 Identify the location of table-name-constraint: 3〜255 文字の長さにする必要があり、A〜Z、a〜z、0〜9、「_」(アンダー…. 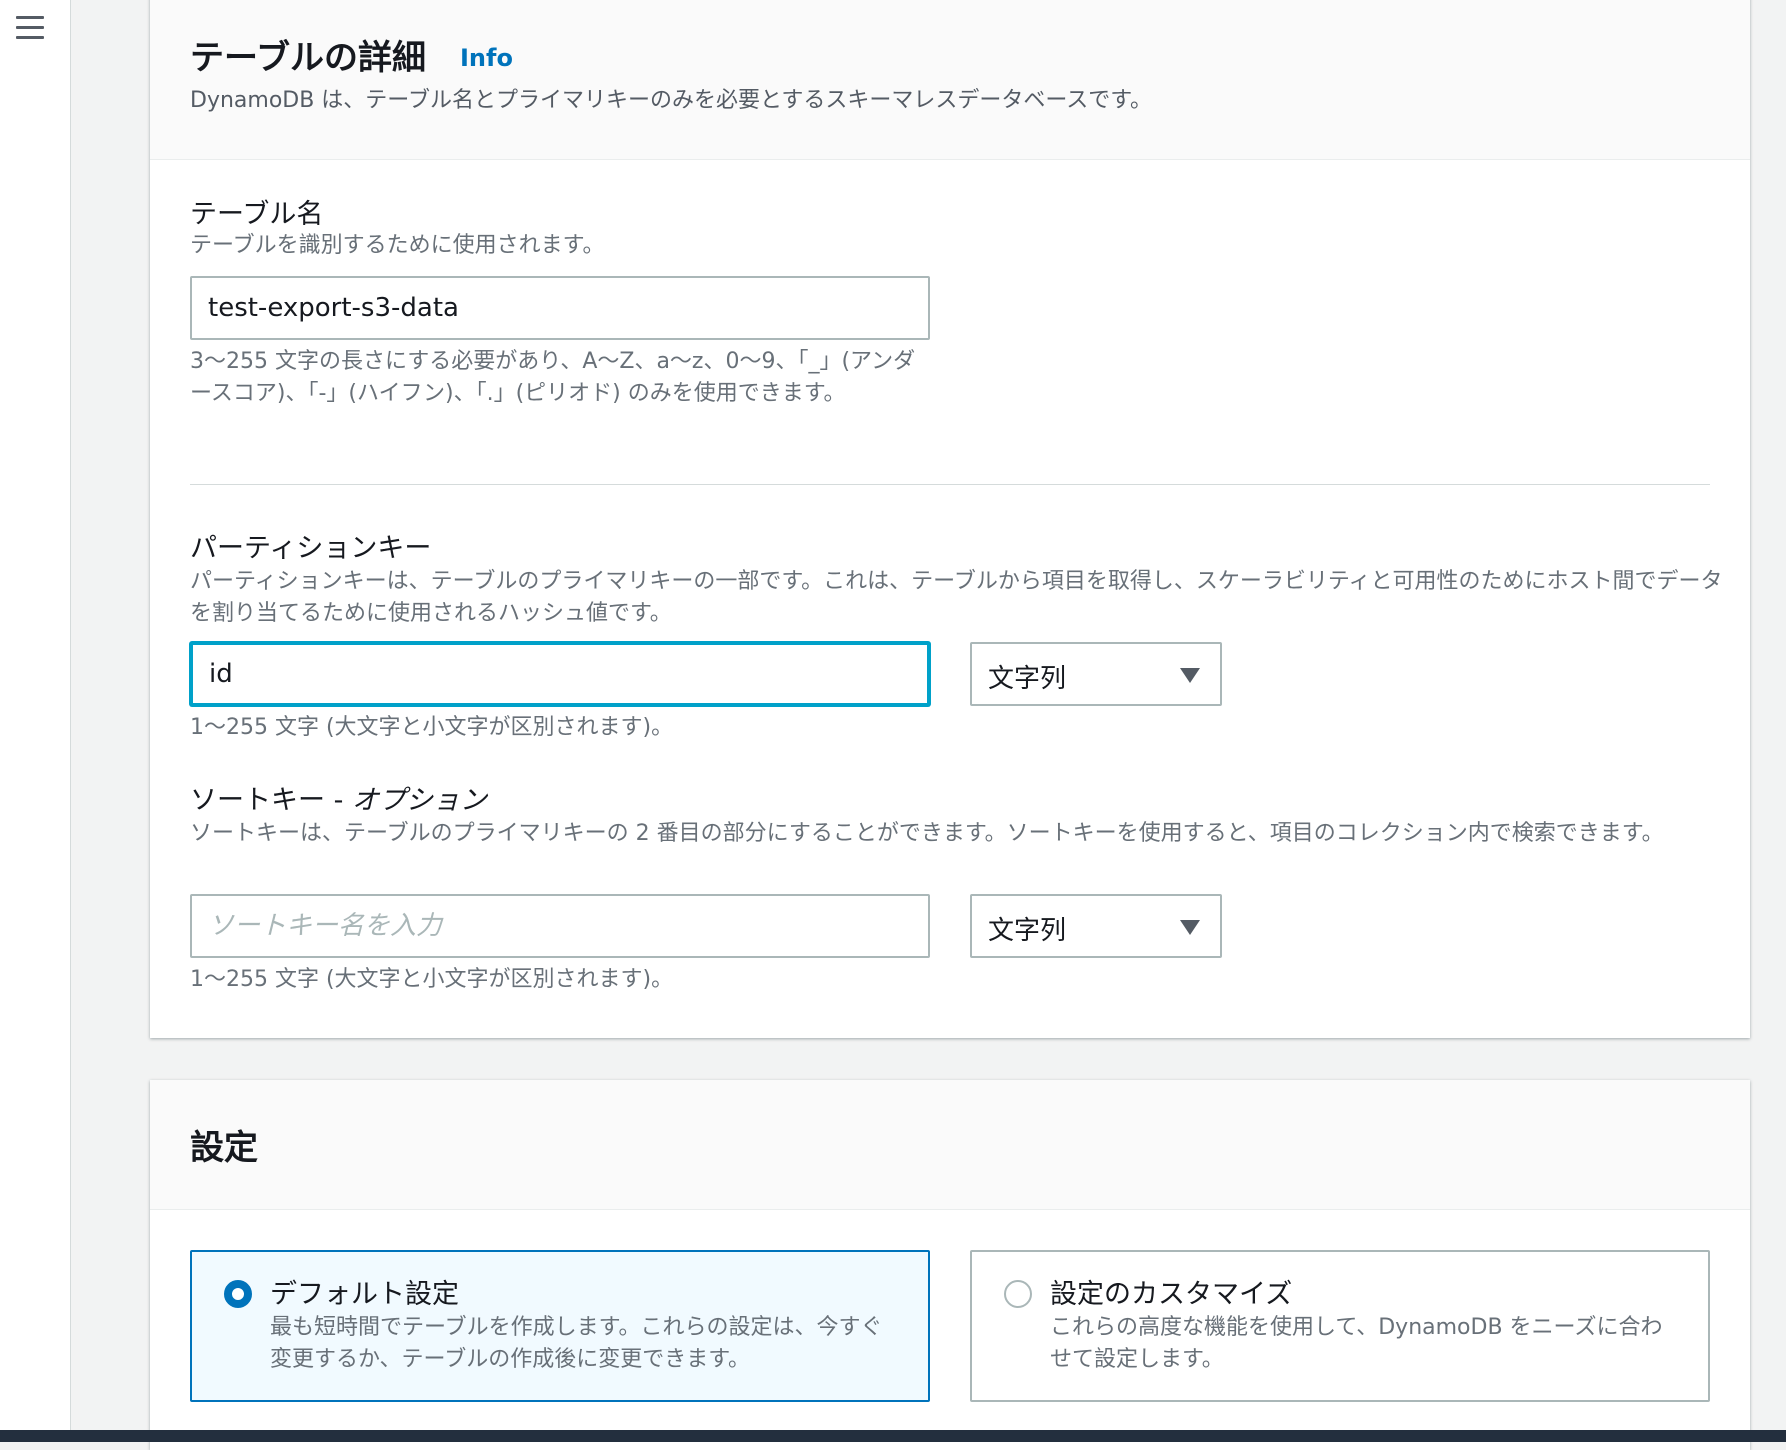
(553, 377).